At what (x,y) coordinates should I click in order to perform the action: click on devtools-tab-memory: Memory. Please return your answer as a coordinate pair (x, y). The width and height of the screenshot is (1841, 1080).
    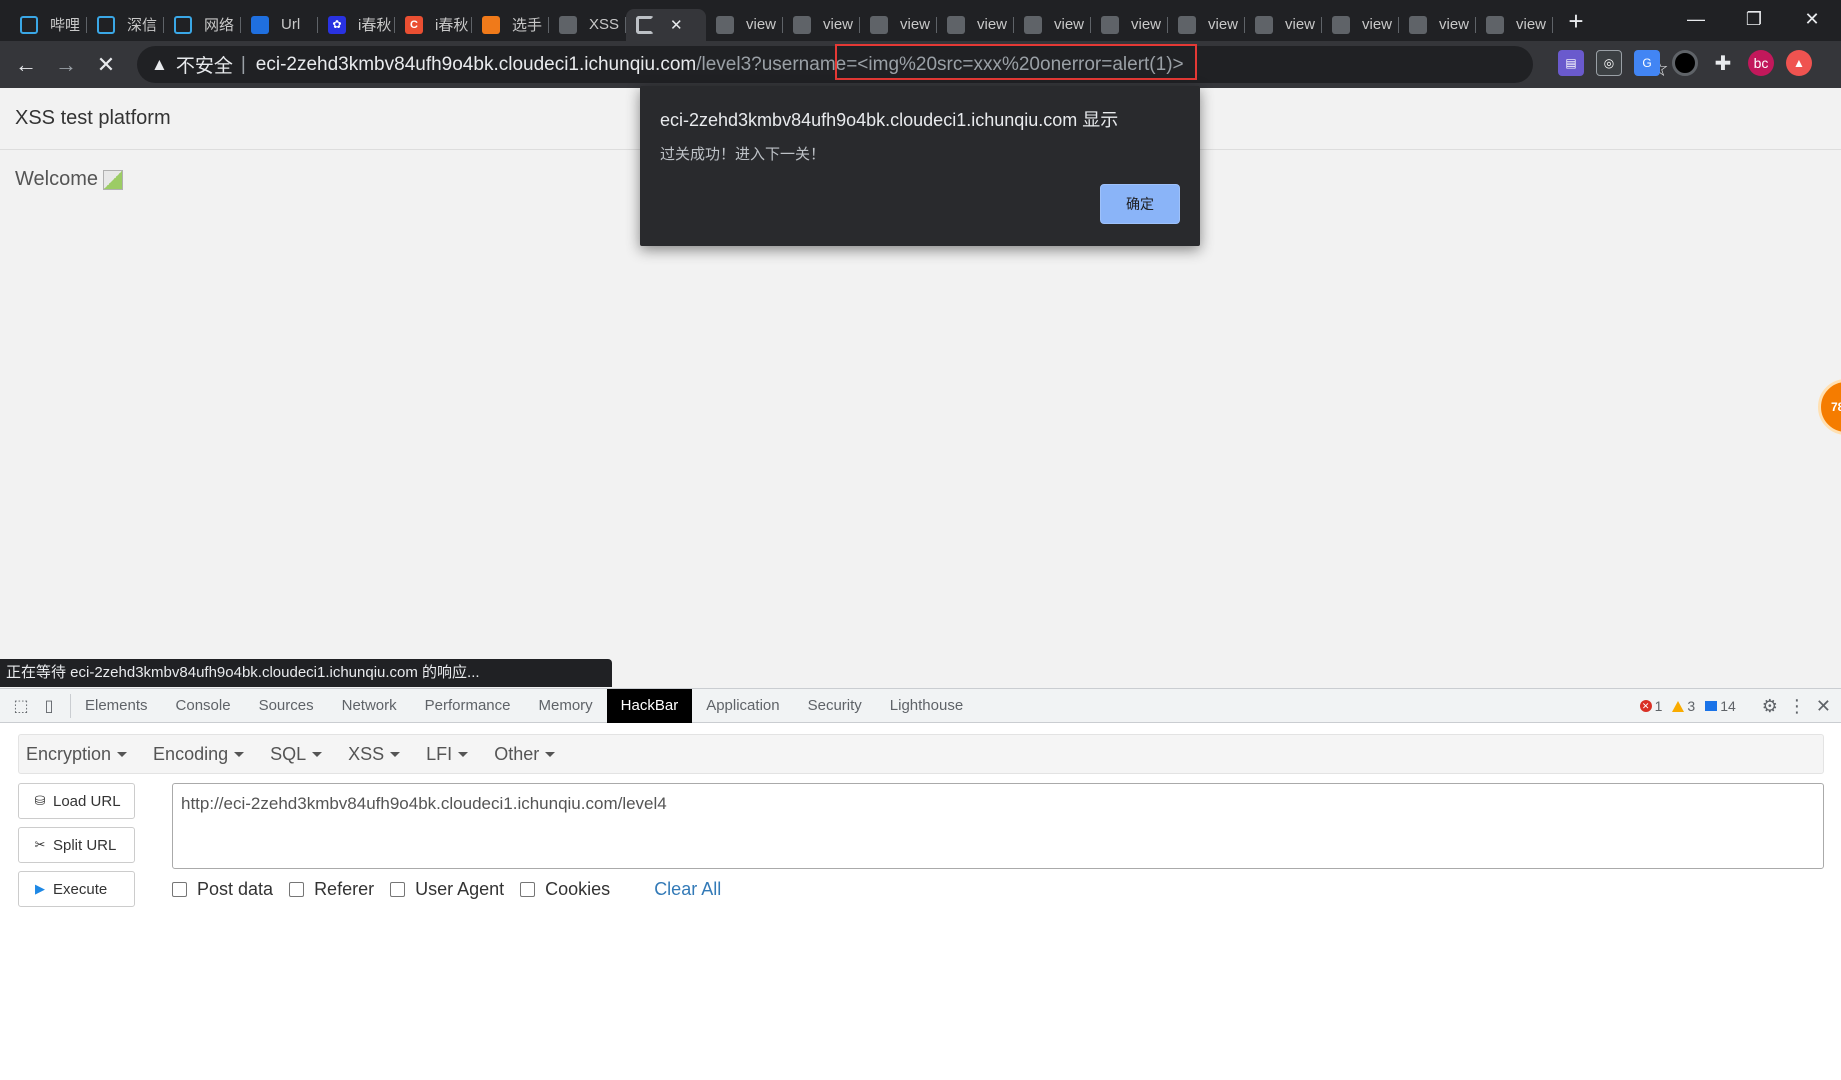
    Looking at the image, I should click on (566, 706).